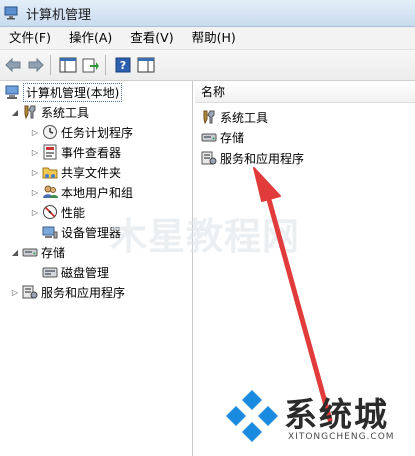 The image size is (415, 456). Describe the element at coordinates (336, 414) in the screenshot. I see `logo-name: 系统城` at that location.